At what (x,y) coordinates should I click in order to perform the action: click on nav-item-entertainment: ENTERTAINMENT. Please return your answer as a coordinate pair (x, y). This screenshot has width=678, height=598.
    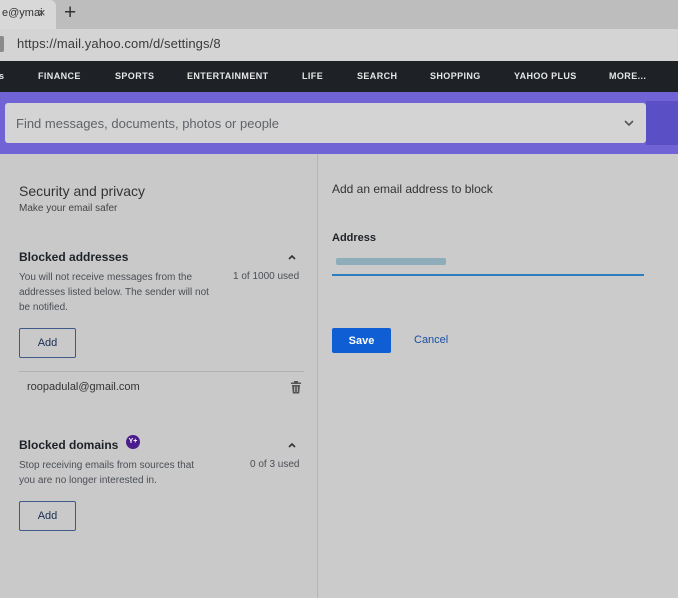
    Looking at the image, I should click on (228, 76).